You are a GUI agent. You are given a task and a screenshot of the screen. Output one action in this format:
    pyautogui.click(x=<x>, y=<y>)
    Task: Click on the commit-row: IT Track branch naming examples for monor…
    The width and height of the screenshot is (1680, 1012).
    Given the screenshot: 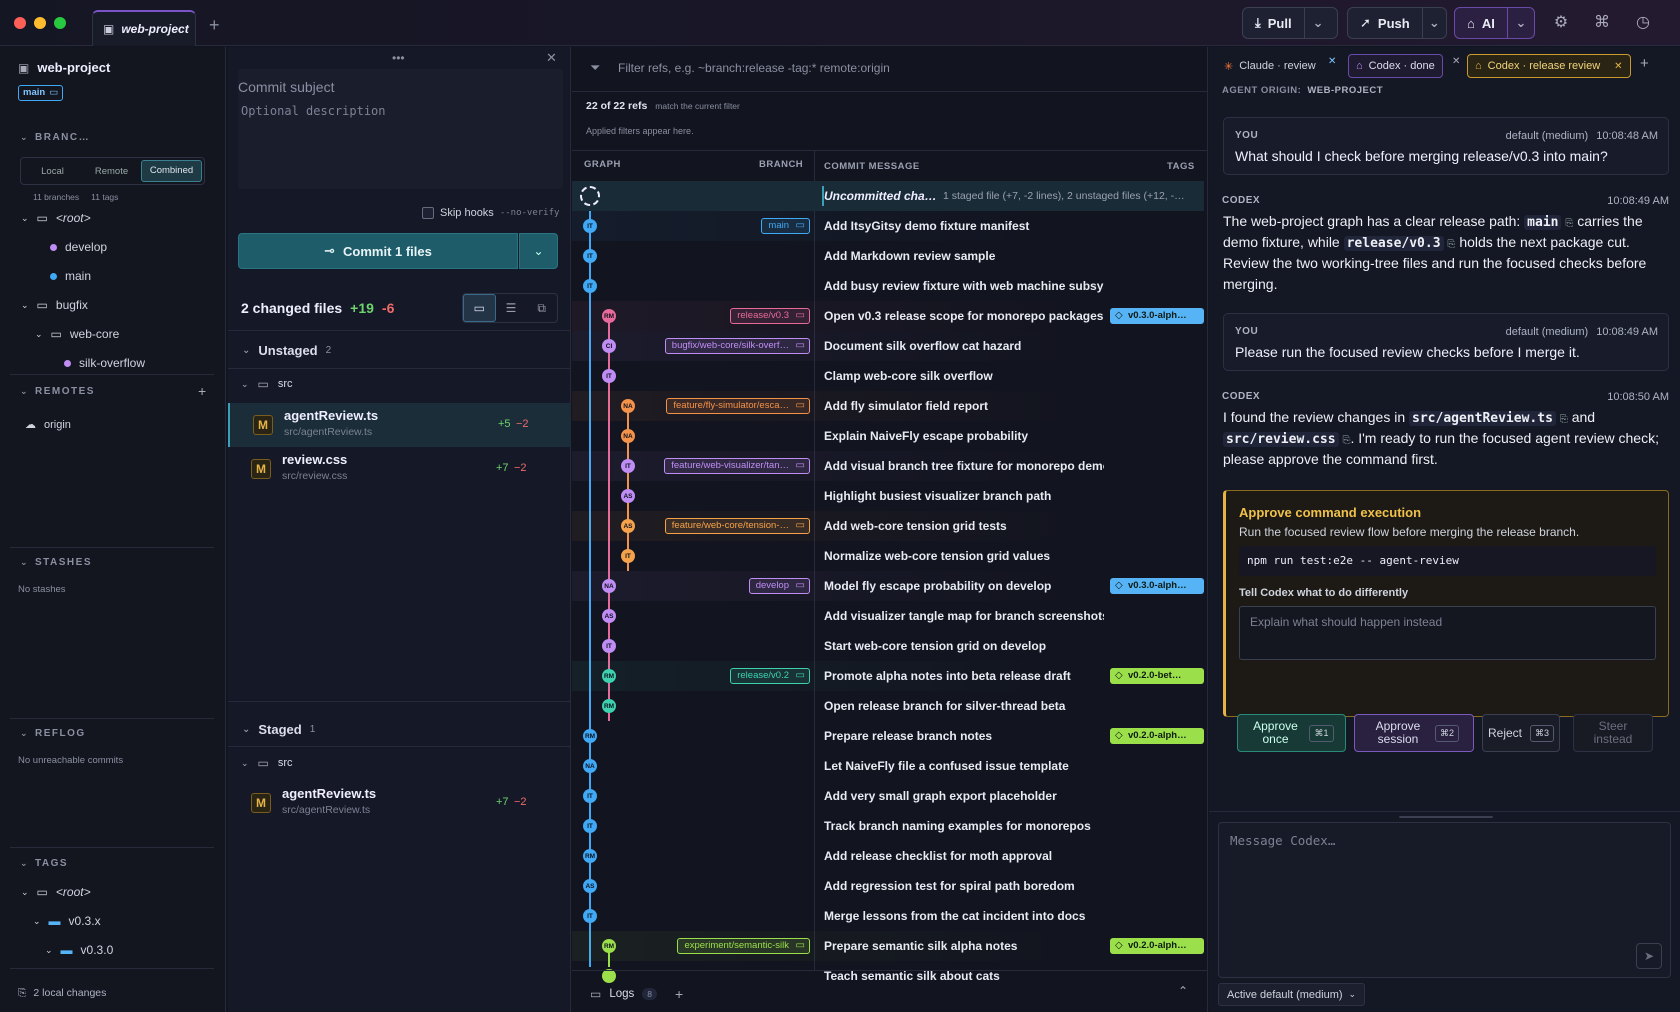 What is the action you would take?
    pyautogui.click(x=888, y=826)
    